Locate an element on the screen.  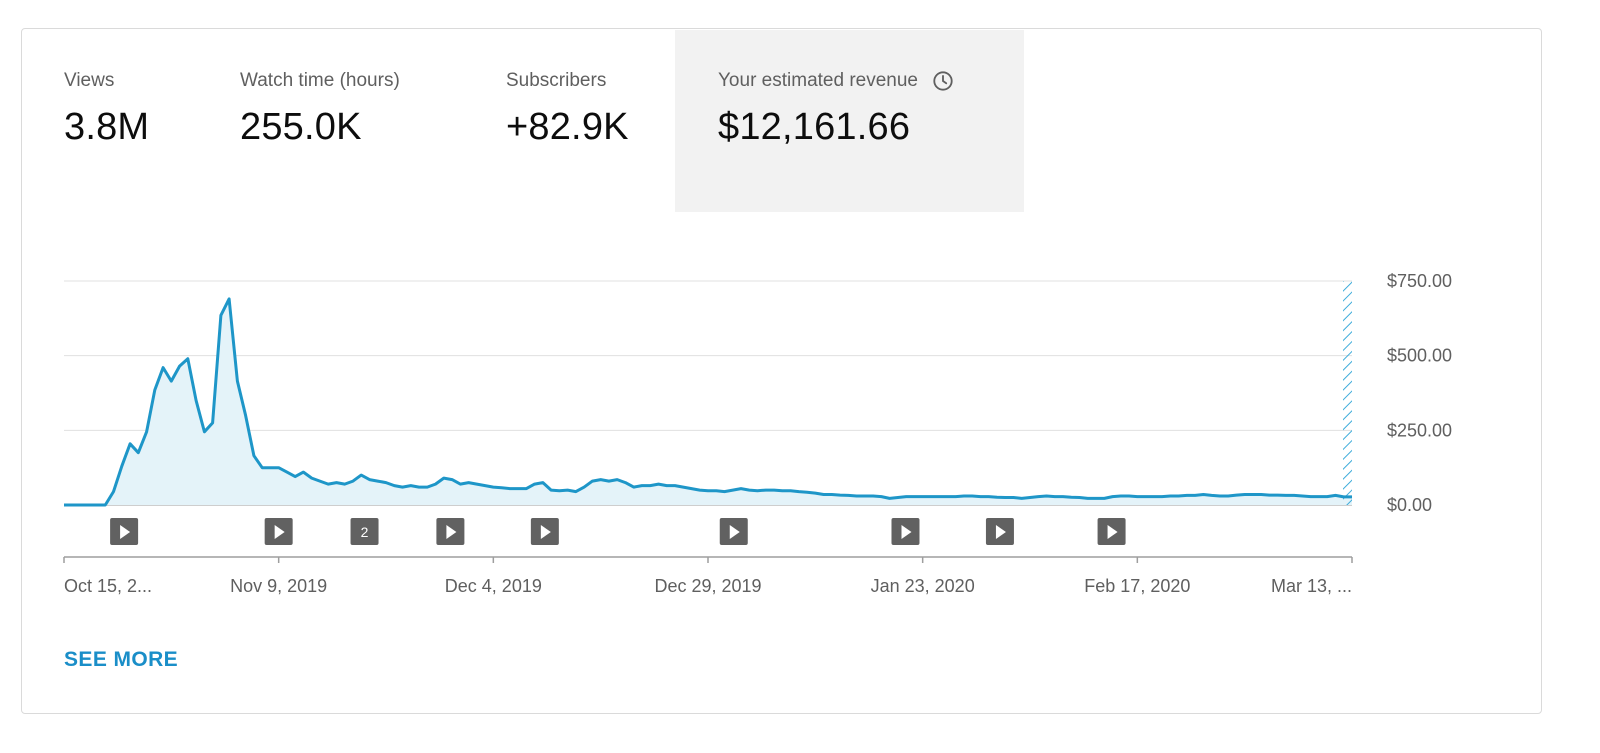
partial-data-hatch is located at coordinates (1347, 393).